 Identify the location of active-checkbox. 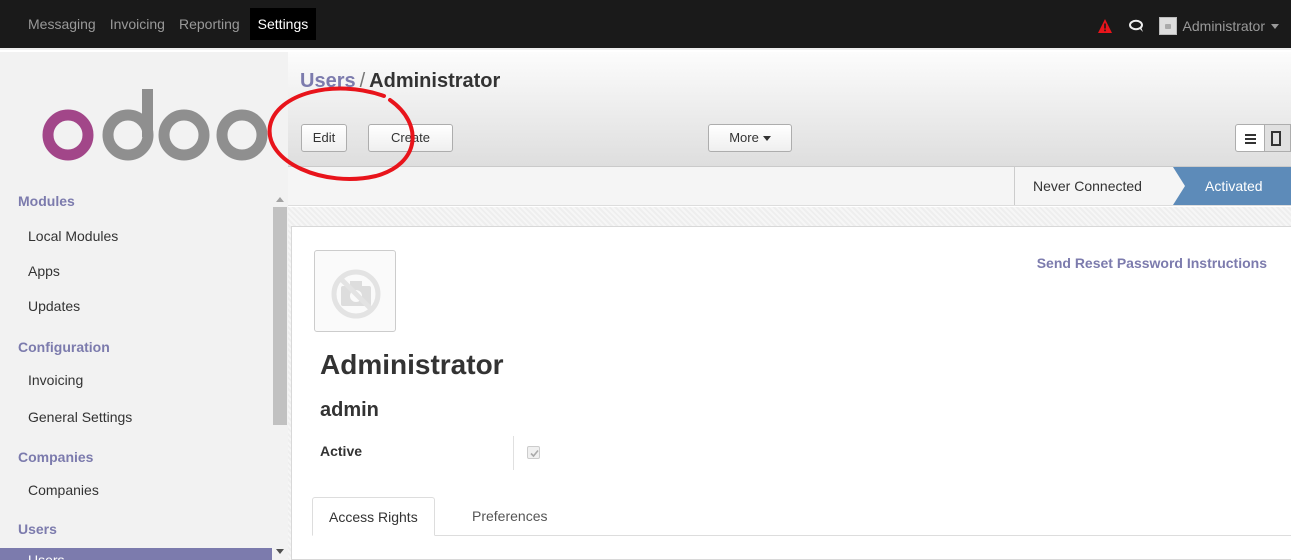
(533, 452).